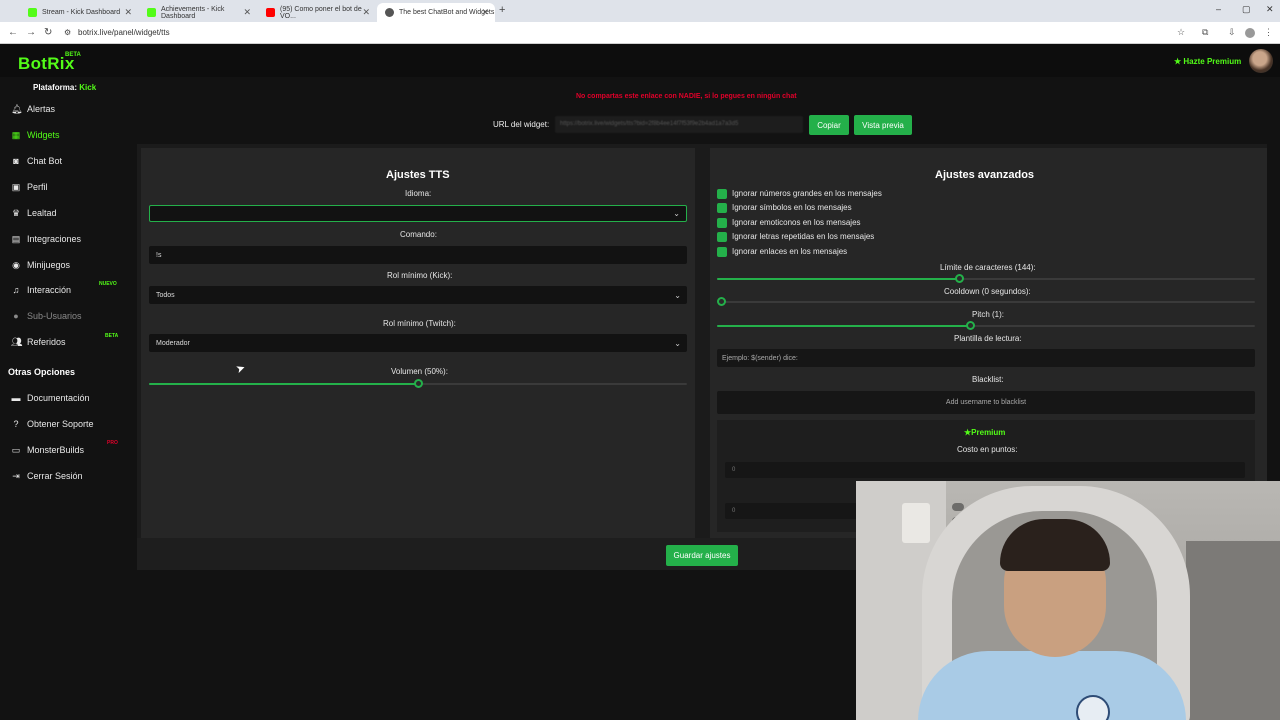 The height and width of the screenshot is (720, 1280). I want to click on sidebar-item-obtener-soporte: ? Obtener Soporte, so click(71, 424).